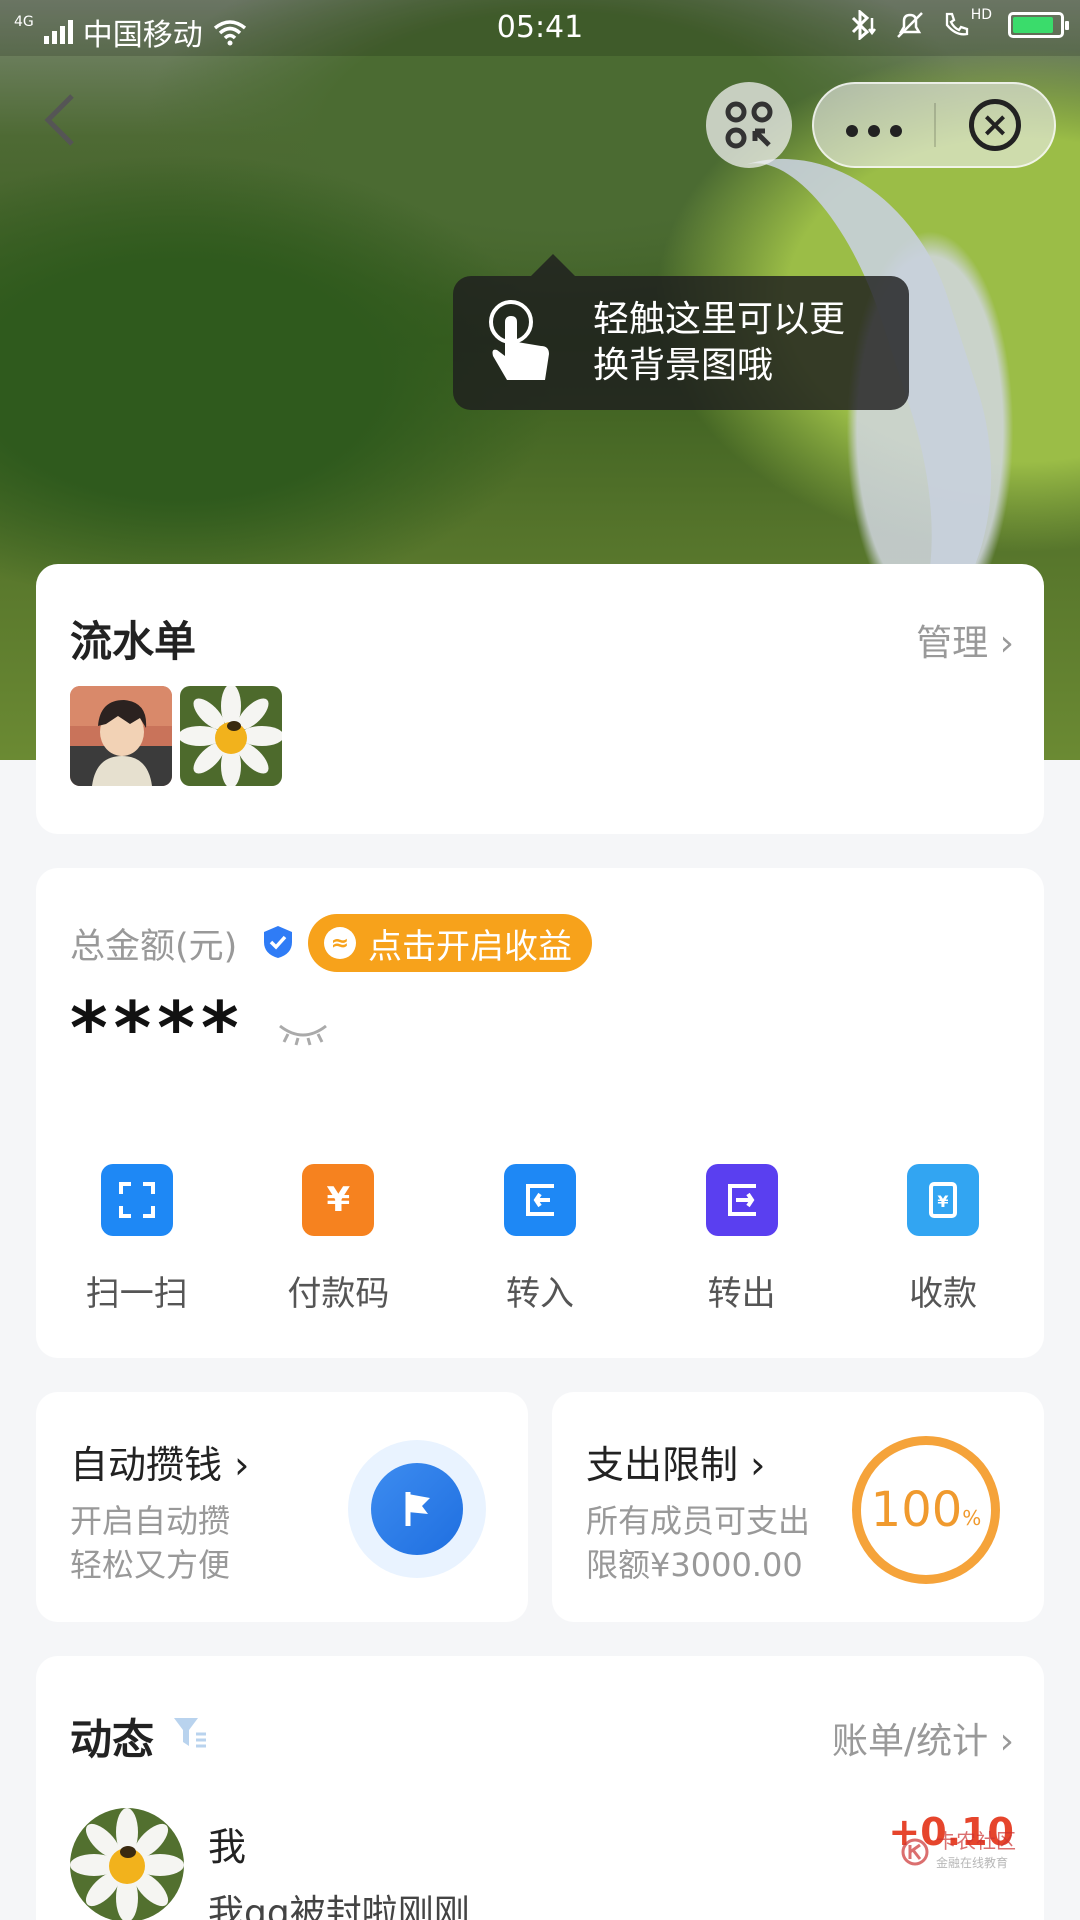 This screenshot has width=1080, height=1920. I want to click on activity-member-name: 我, so click(227, 1847).